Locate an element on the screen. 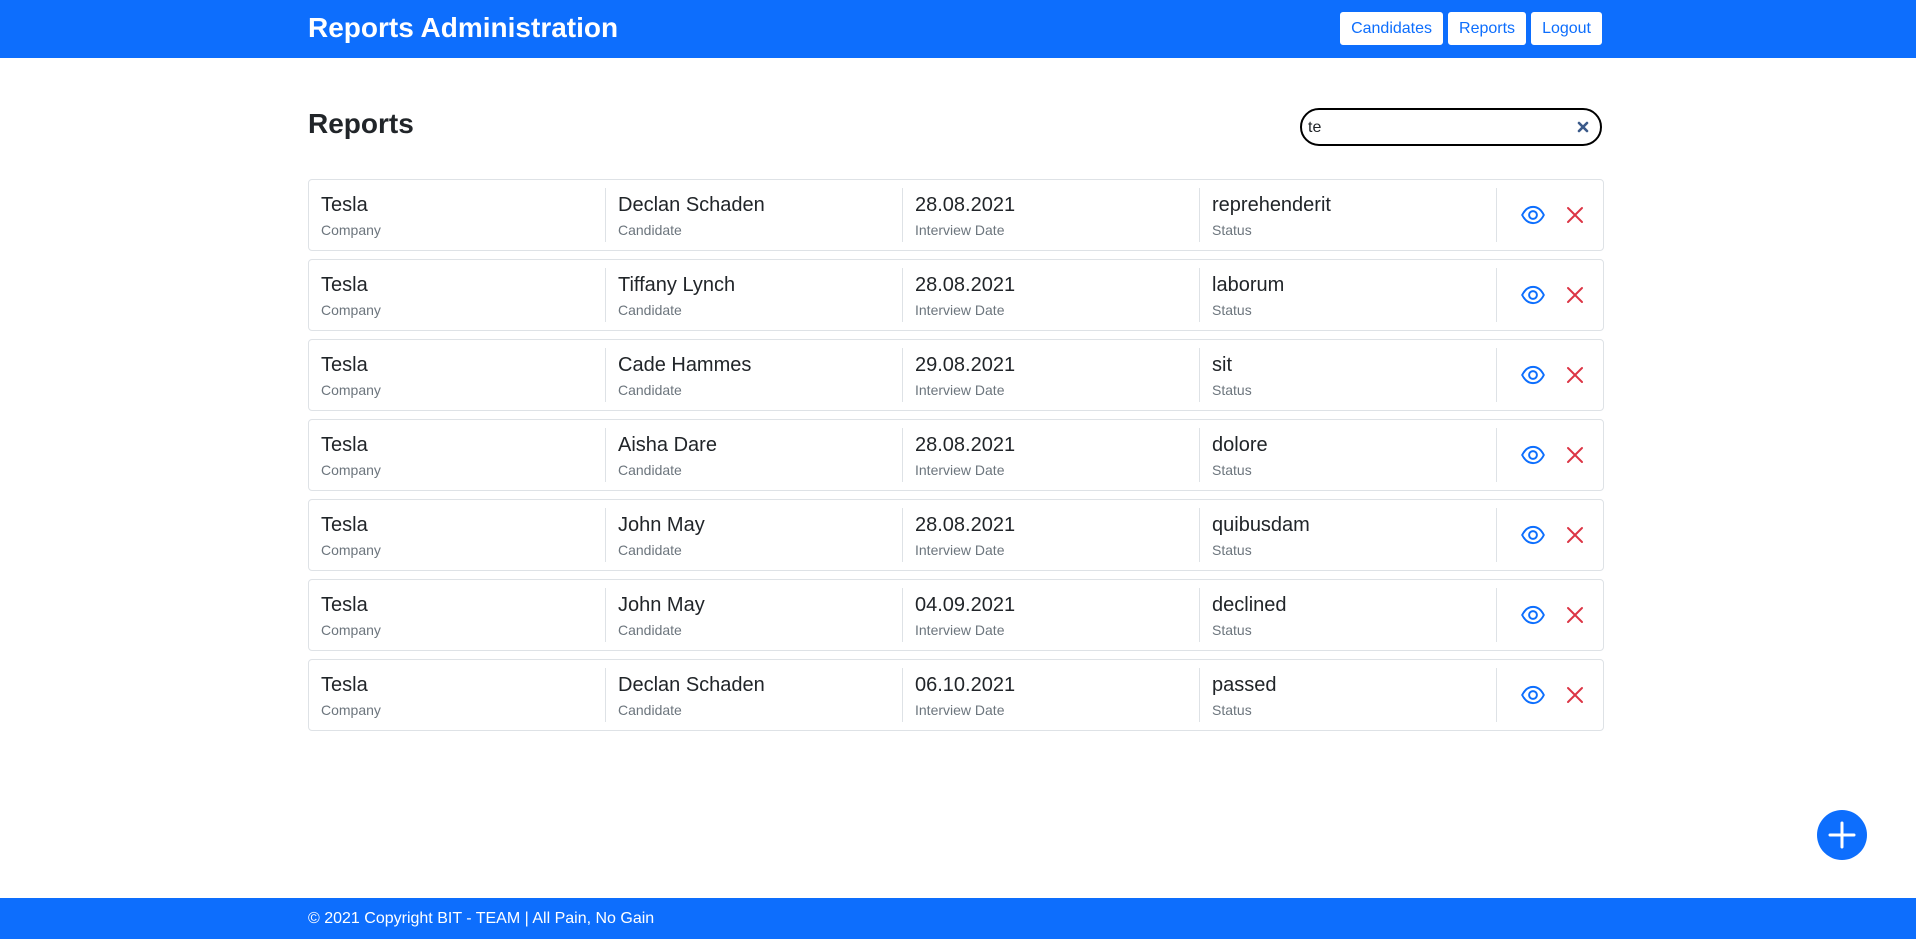 This screenshot has height=939, width=1916. logout-button: Logout is located at coordinates (1566, 28).